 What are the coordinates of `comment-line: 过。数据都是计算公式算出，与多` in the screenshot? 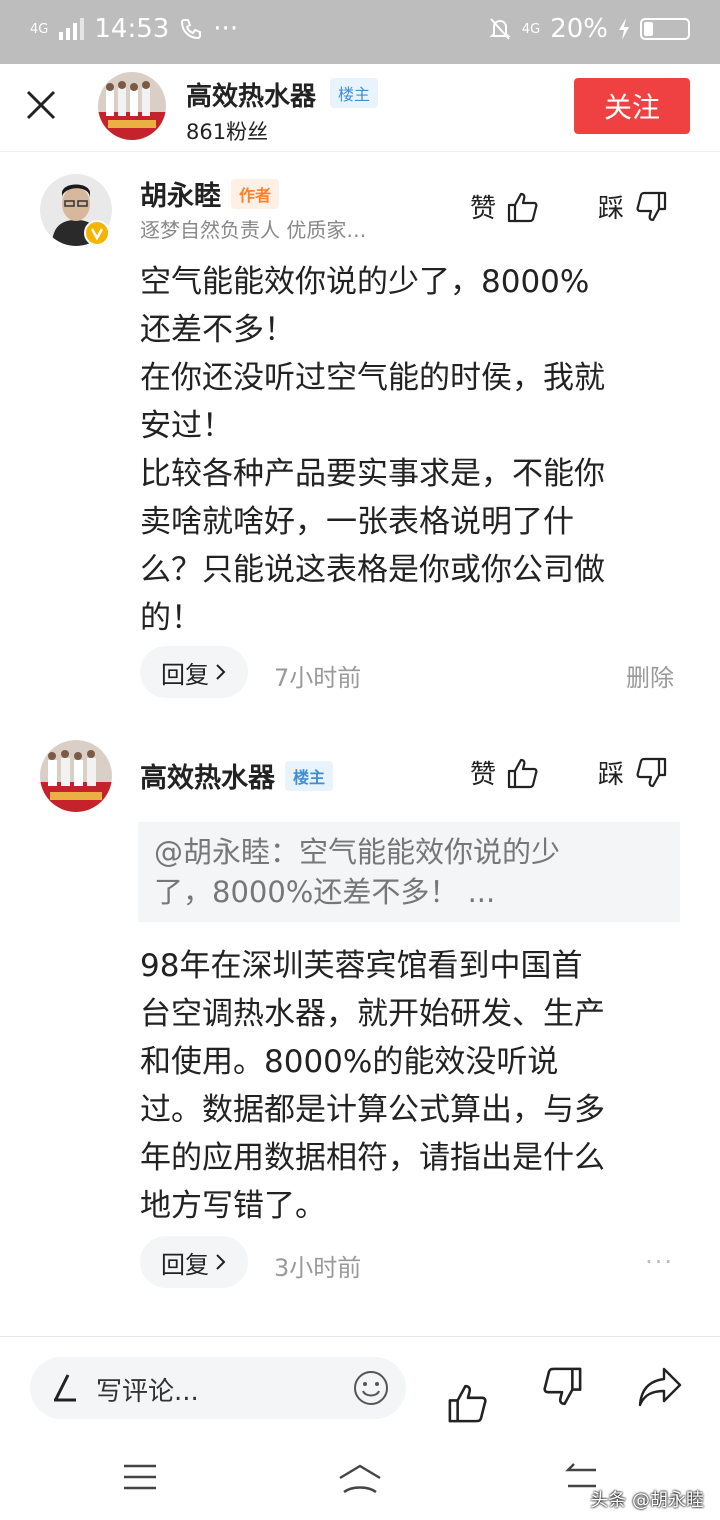 It's located at (372, 1110).